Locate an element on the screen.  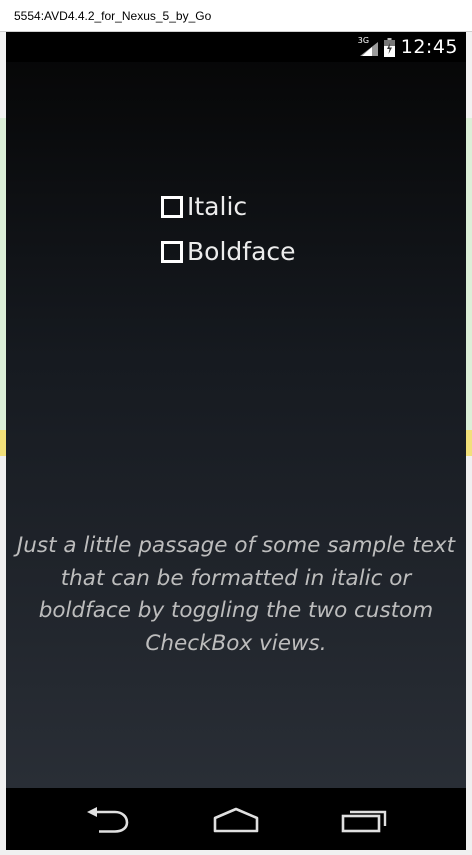
italic-checkbox-label: Italic is located at coordinates (217, 206).